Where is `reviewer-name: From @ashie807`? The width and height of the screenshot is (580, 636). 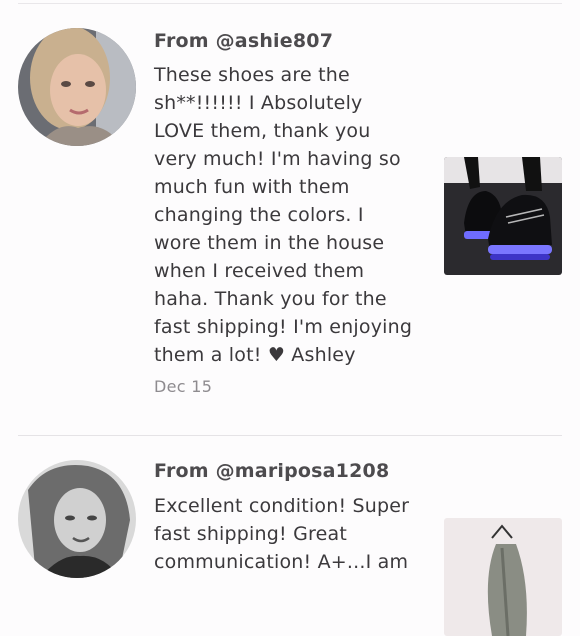
reviewer-name: From @ashie807 is located at coordinates (243, 41).